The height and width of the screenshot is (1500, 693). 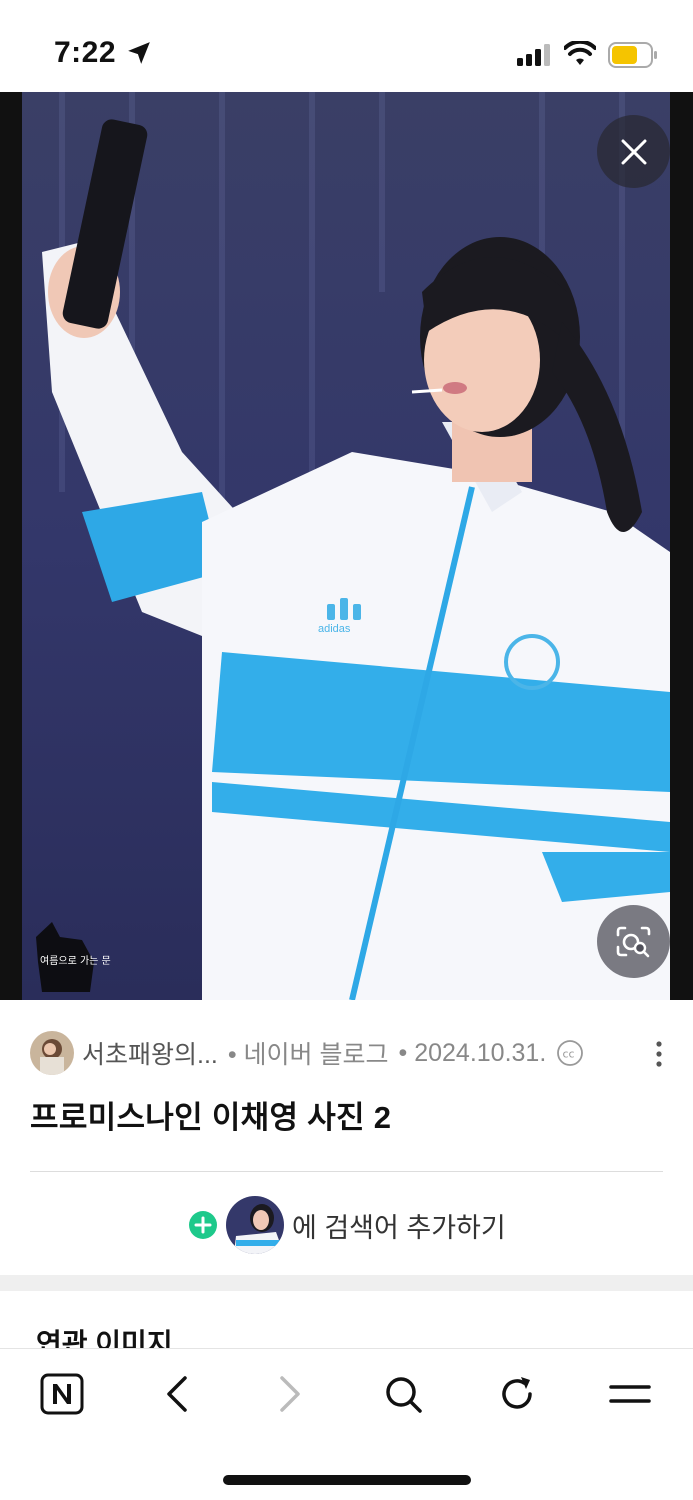 What do you see at coordinates (346, 46) in the screenshot?
I see `status-bar: 7:22` at bounding box center [346, 46].